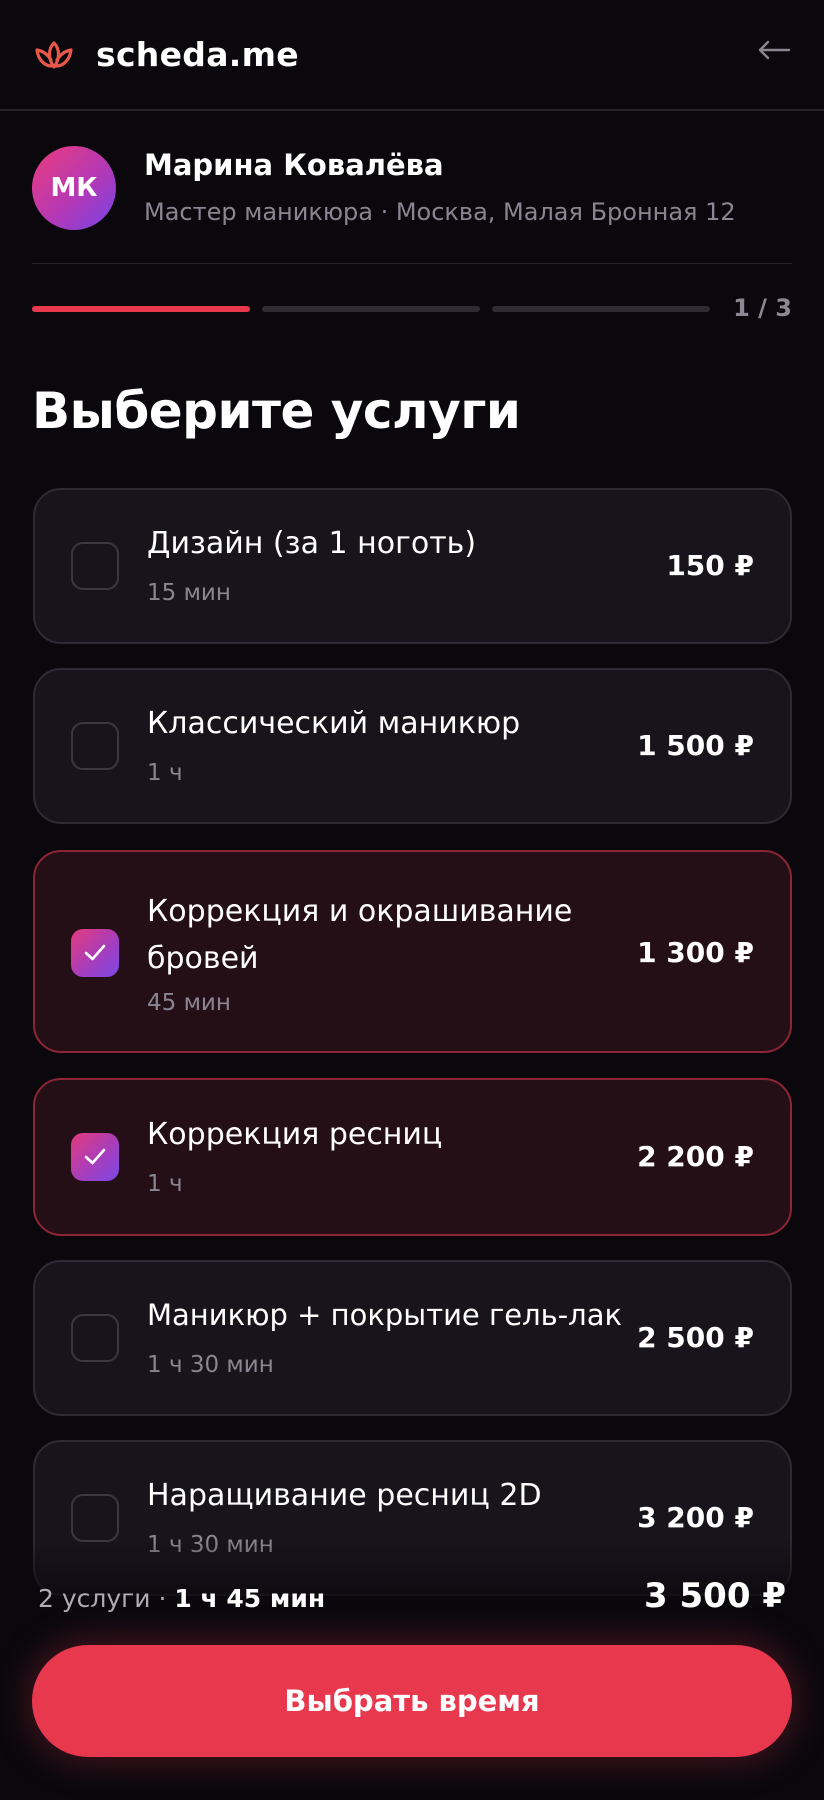 Image resolution: width=824 pixels, height=1800 pixels. I want to click on service-price: 1 300 ₽, so click(695, 952).